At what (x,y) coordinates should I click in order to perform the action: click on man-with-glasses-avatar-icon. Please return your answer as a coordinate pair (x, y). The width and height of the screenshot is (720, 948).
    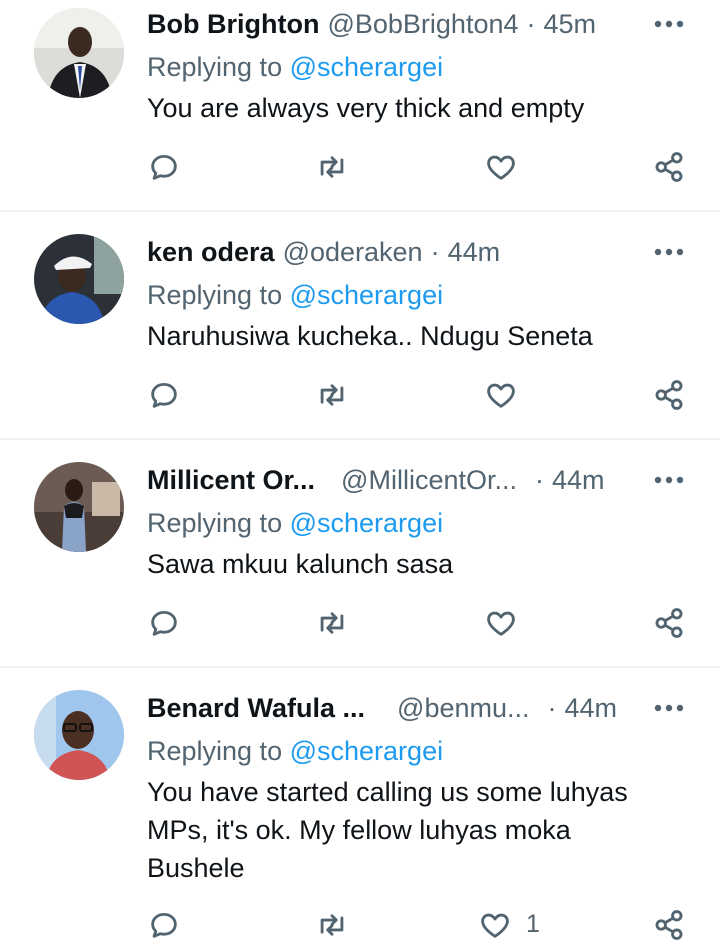
    Looking at the image, I should click on (79, 735).